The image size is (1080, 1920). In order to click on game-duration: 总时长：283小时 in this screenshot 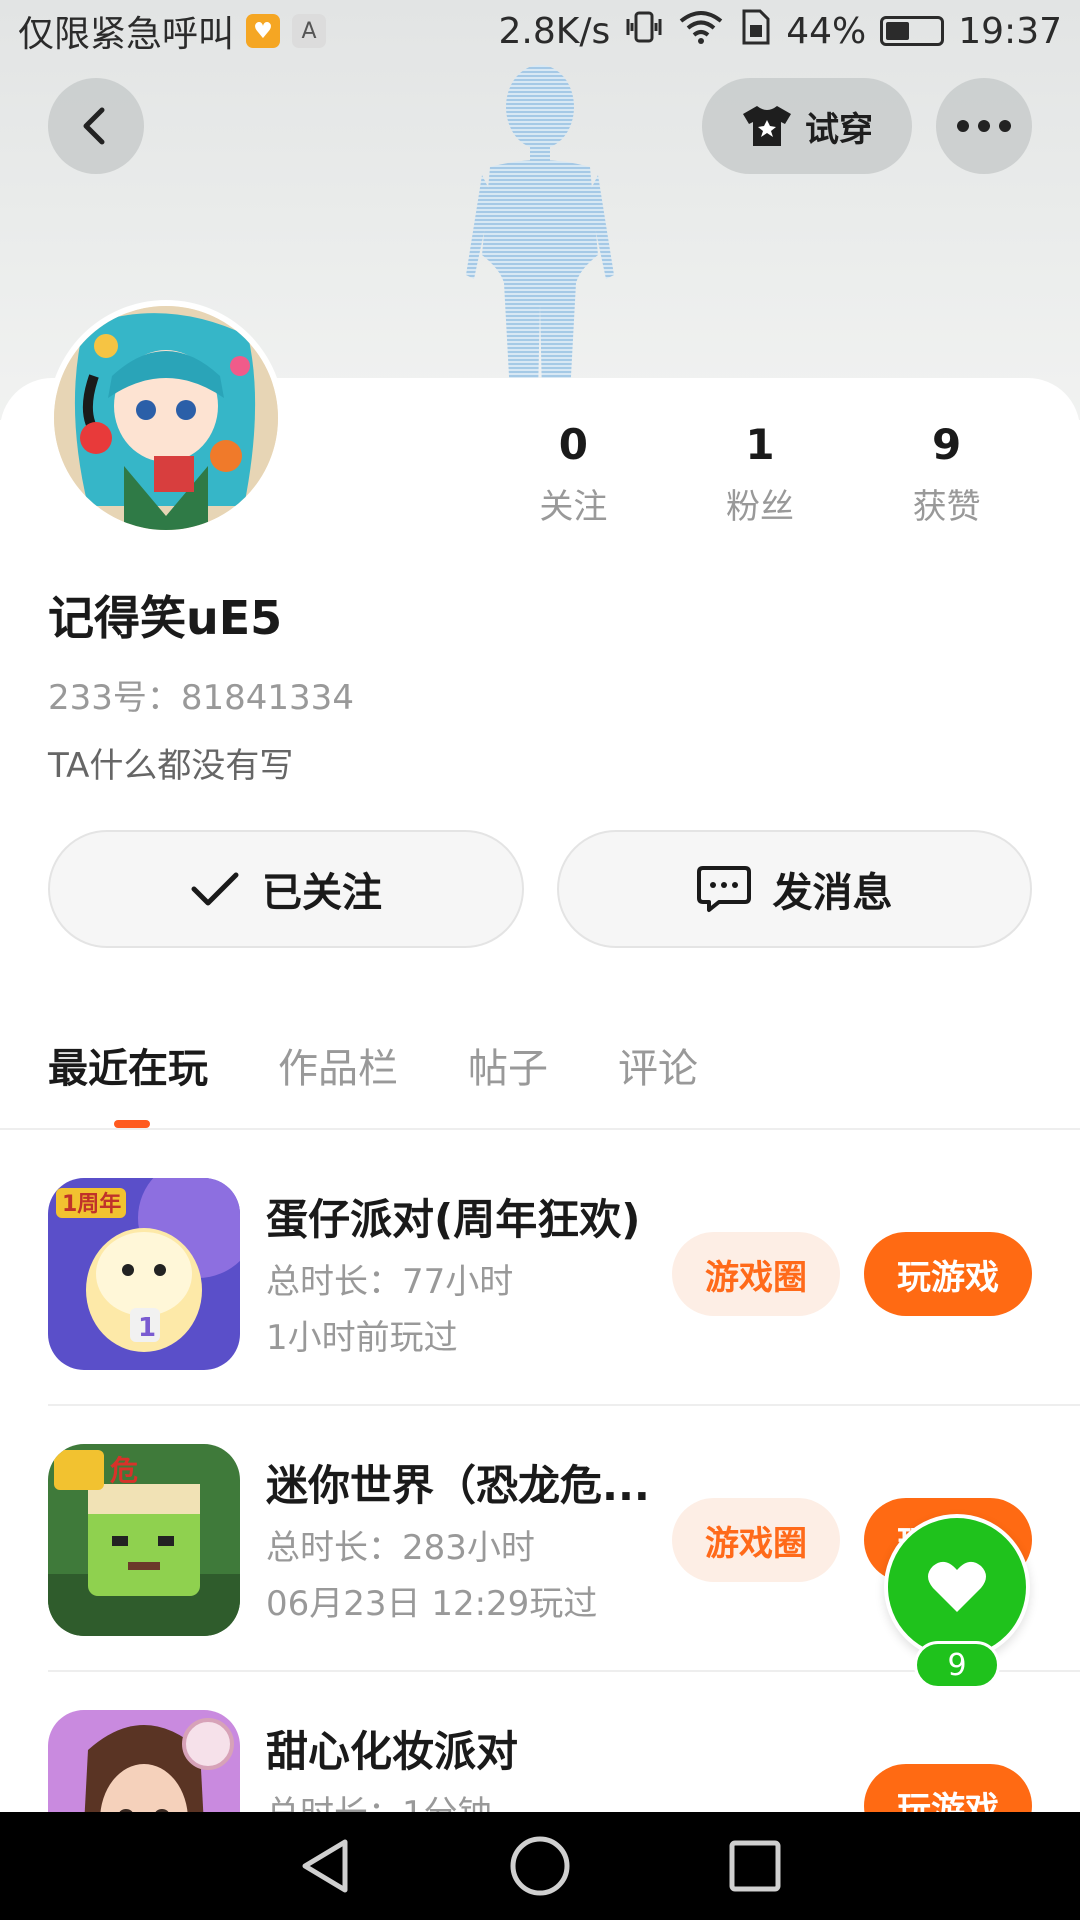, I will do `click(400, 1548)`.